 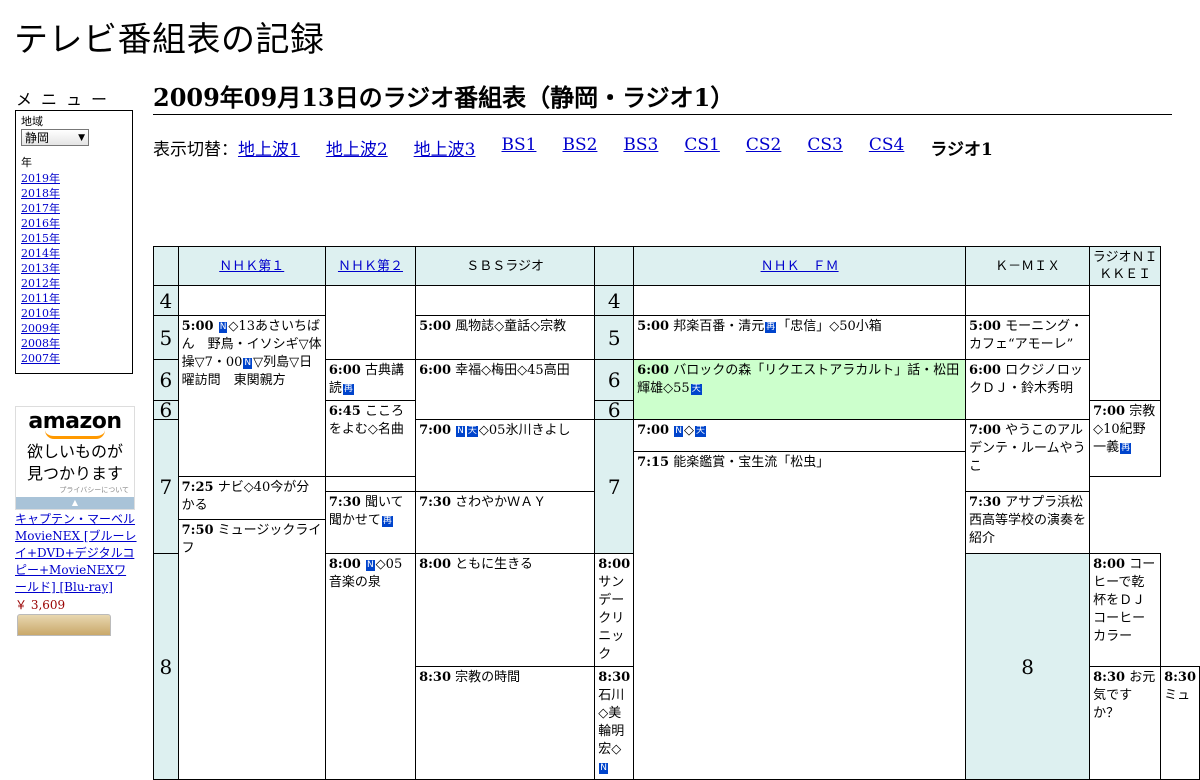 I want to click on year-link: 2008年, so click(x=40, y=343).